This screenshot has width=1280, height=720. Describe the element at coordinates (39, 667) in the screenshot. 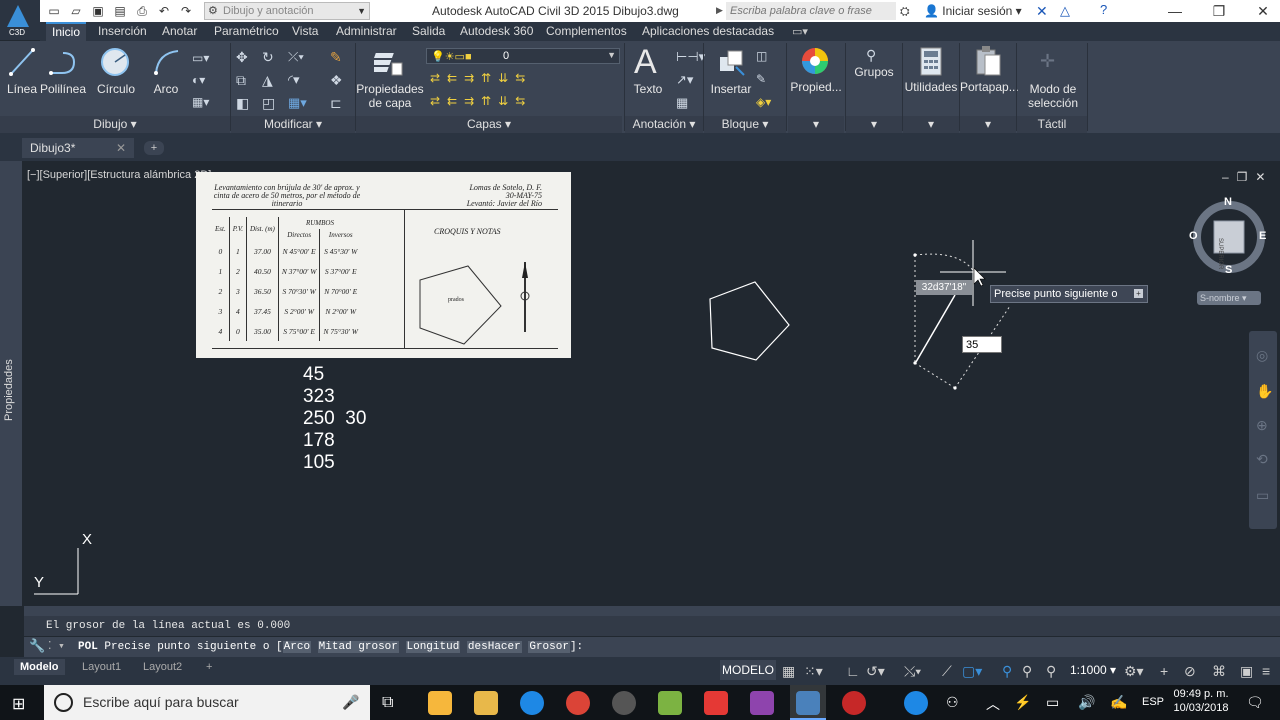

I see `tab-modelo: Modelo` at that location.